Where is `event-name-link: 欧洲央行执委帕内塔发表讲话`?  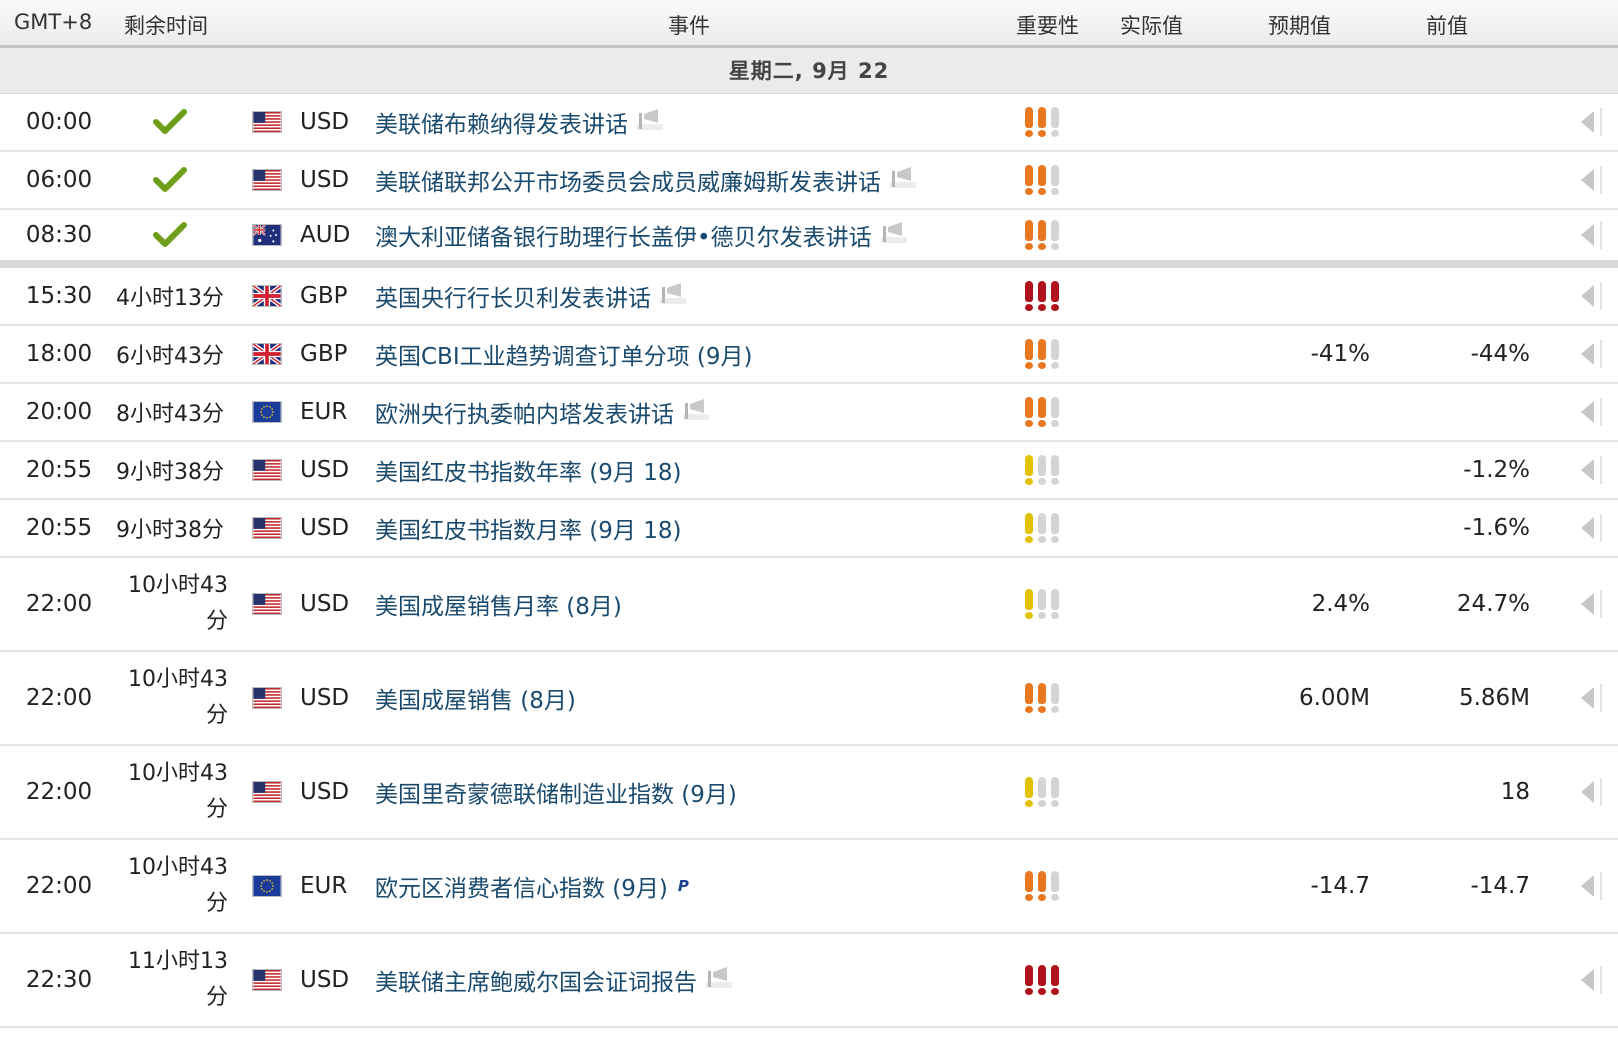 event-name-link: 欧洲央行执委帕内塔发表讲话 is located at coordinates (690, 412).